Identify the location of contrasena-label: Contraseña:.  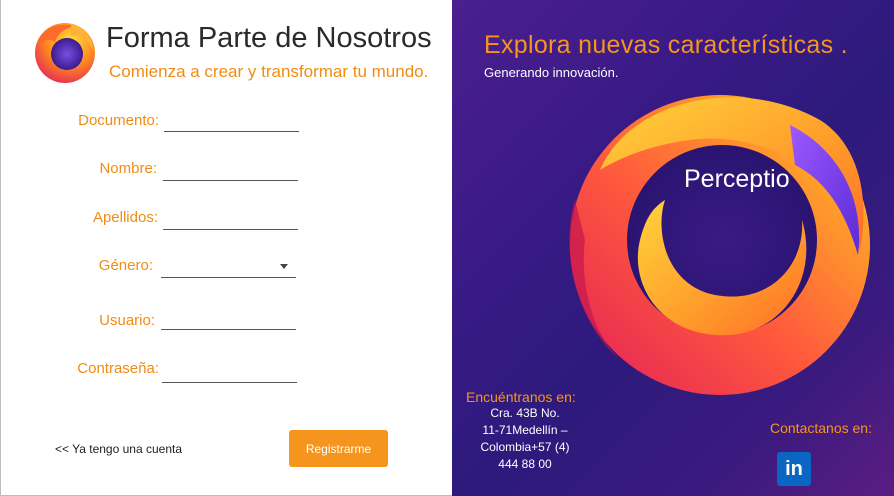
(118, 368).